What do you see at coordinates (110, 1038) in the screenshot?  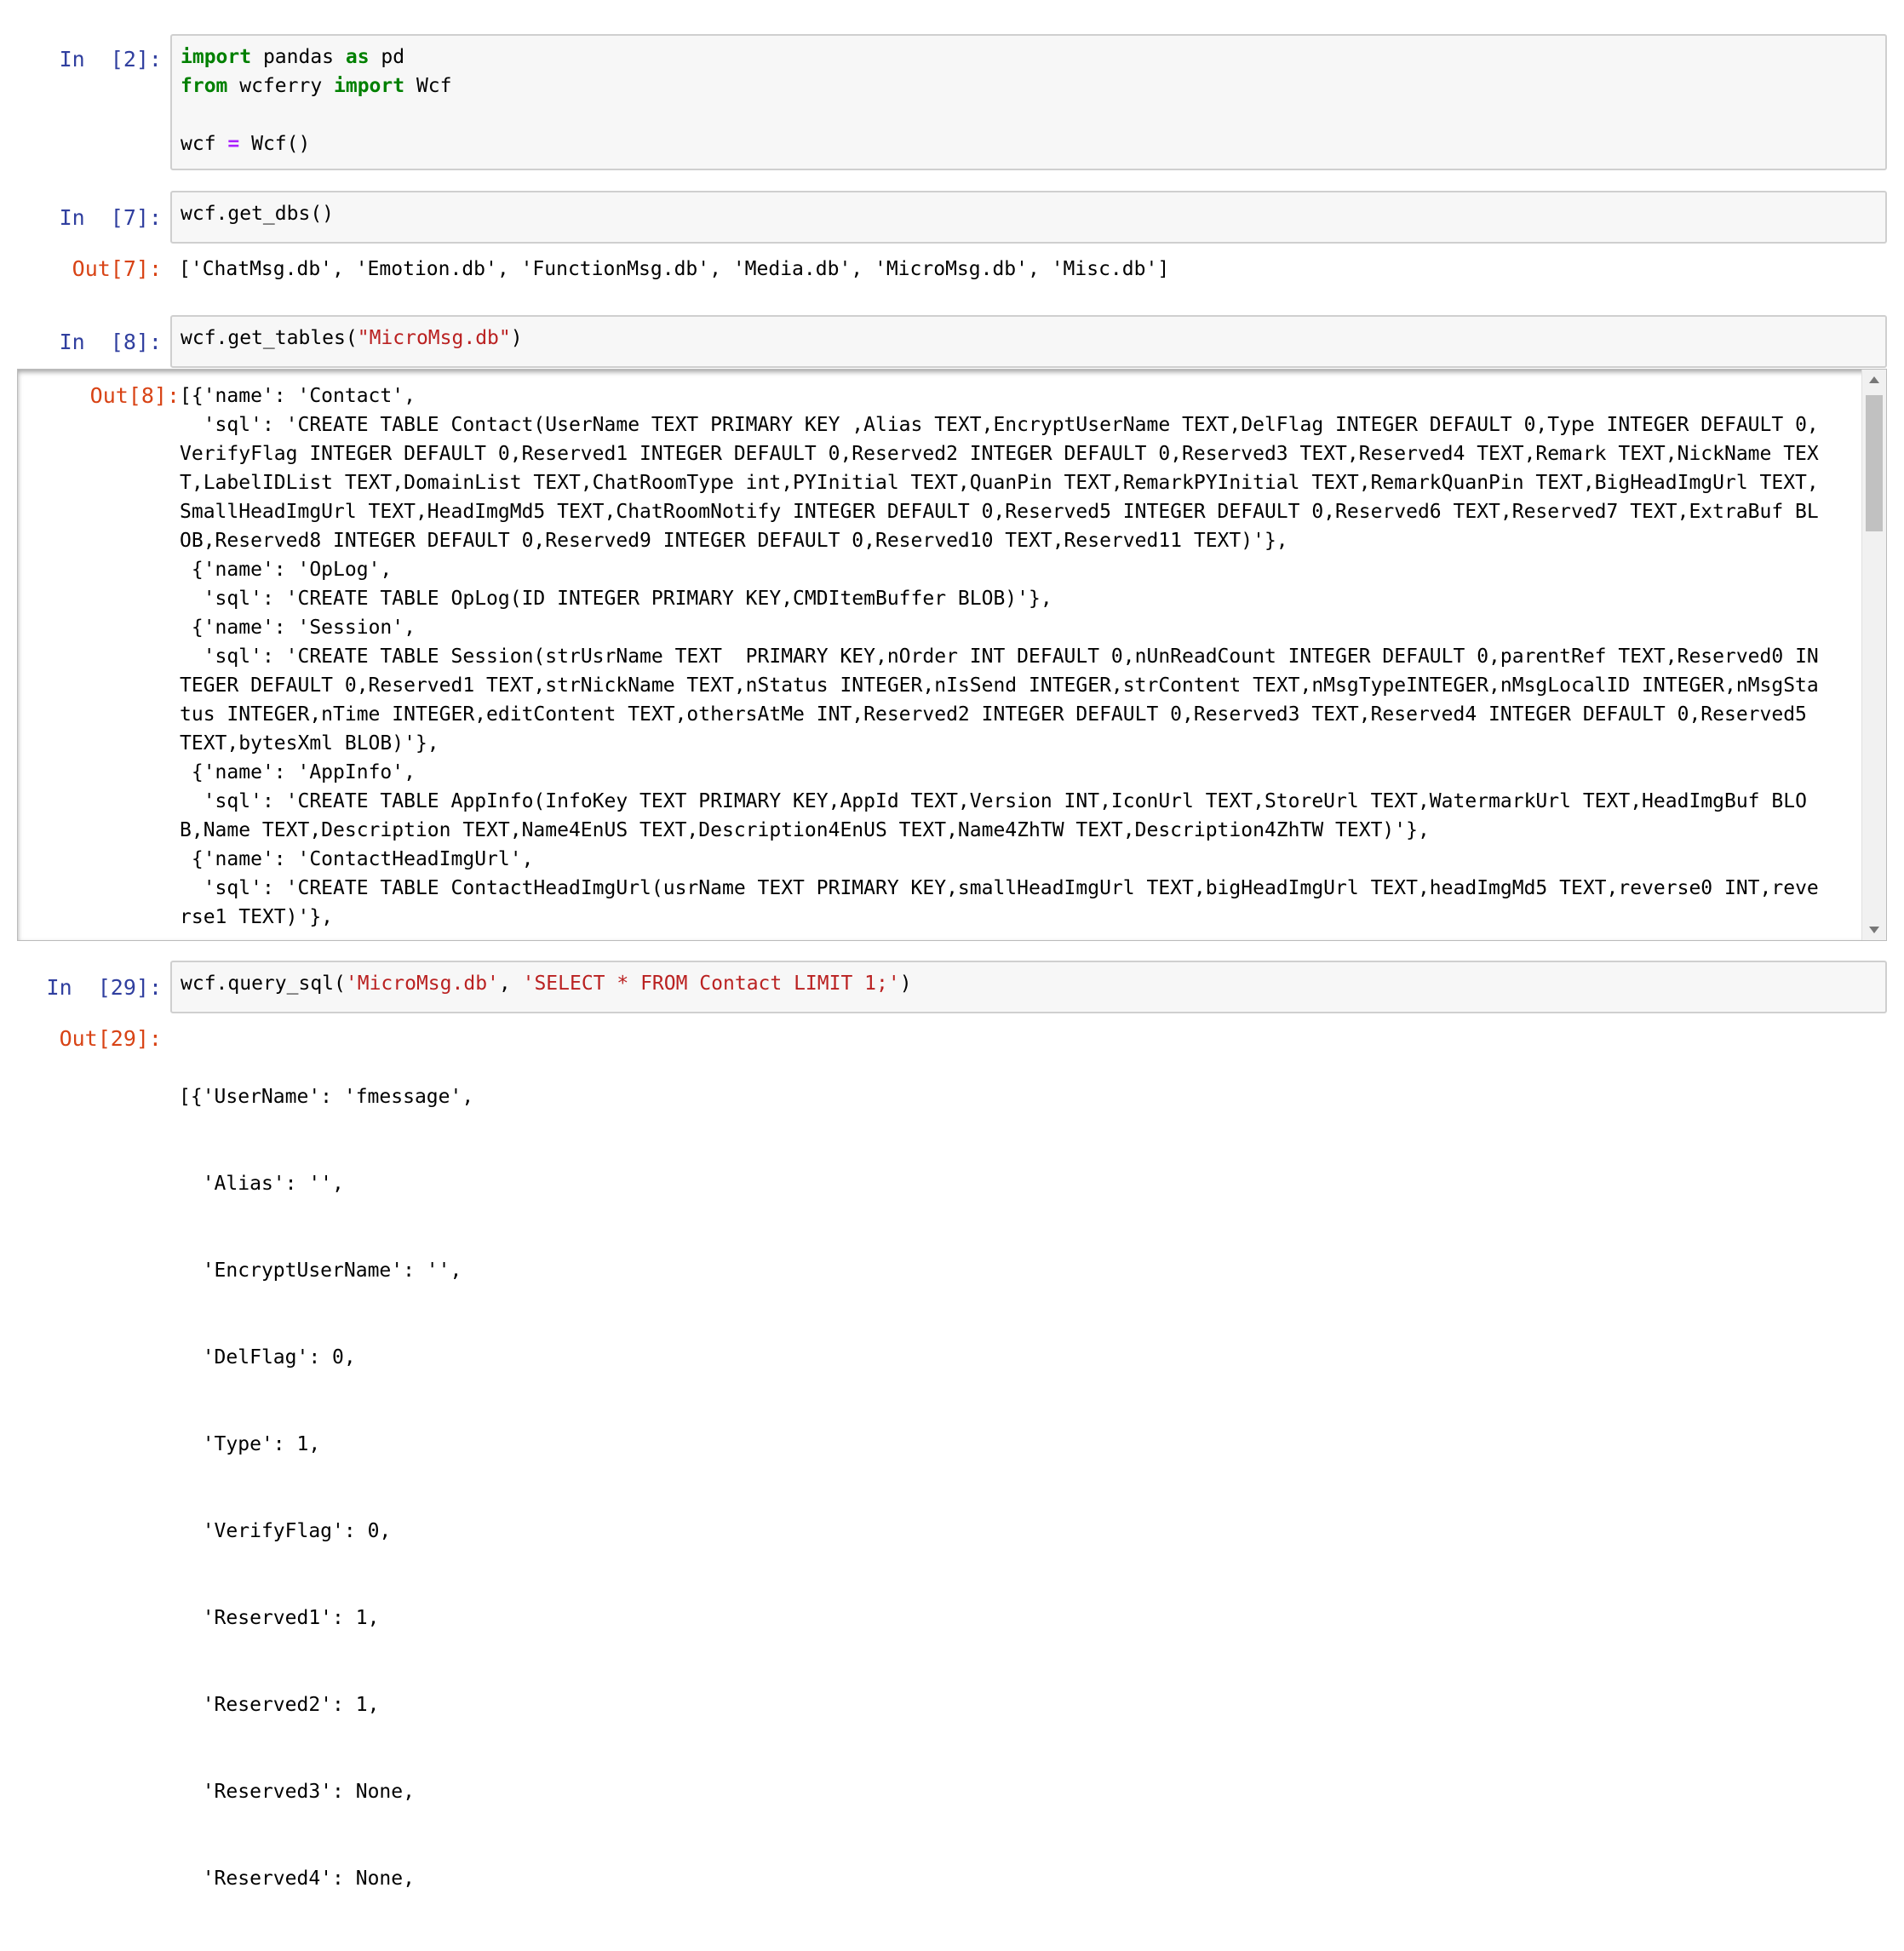 I see `out-prompt: Out[29]:` at bounding box center [110, 1038].